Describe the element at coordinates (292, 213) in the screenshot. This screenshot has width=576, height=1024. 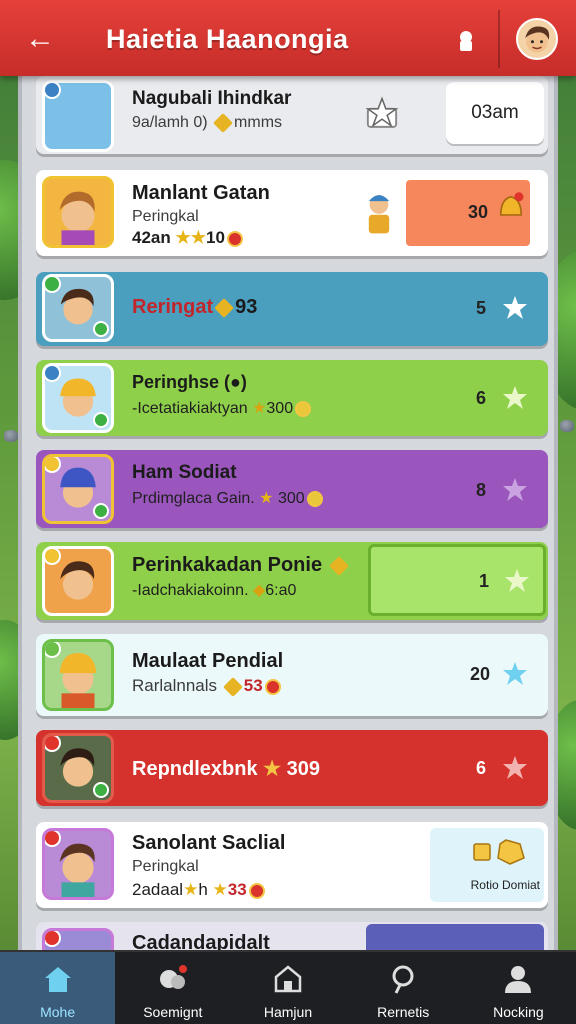
I see `list-item: Manlant Gatan Peringkal 42an ★★10 30` at that location.